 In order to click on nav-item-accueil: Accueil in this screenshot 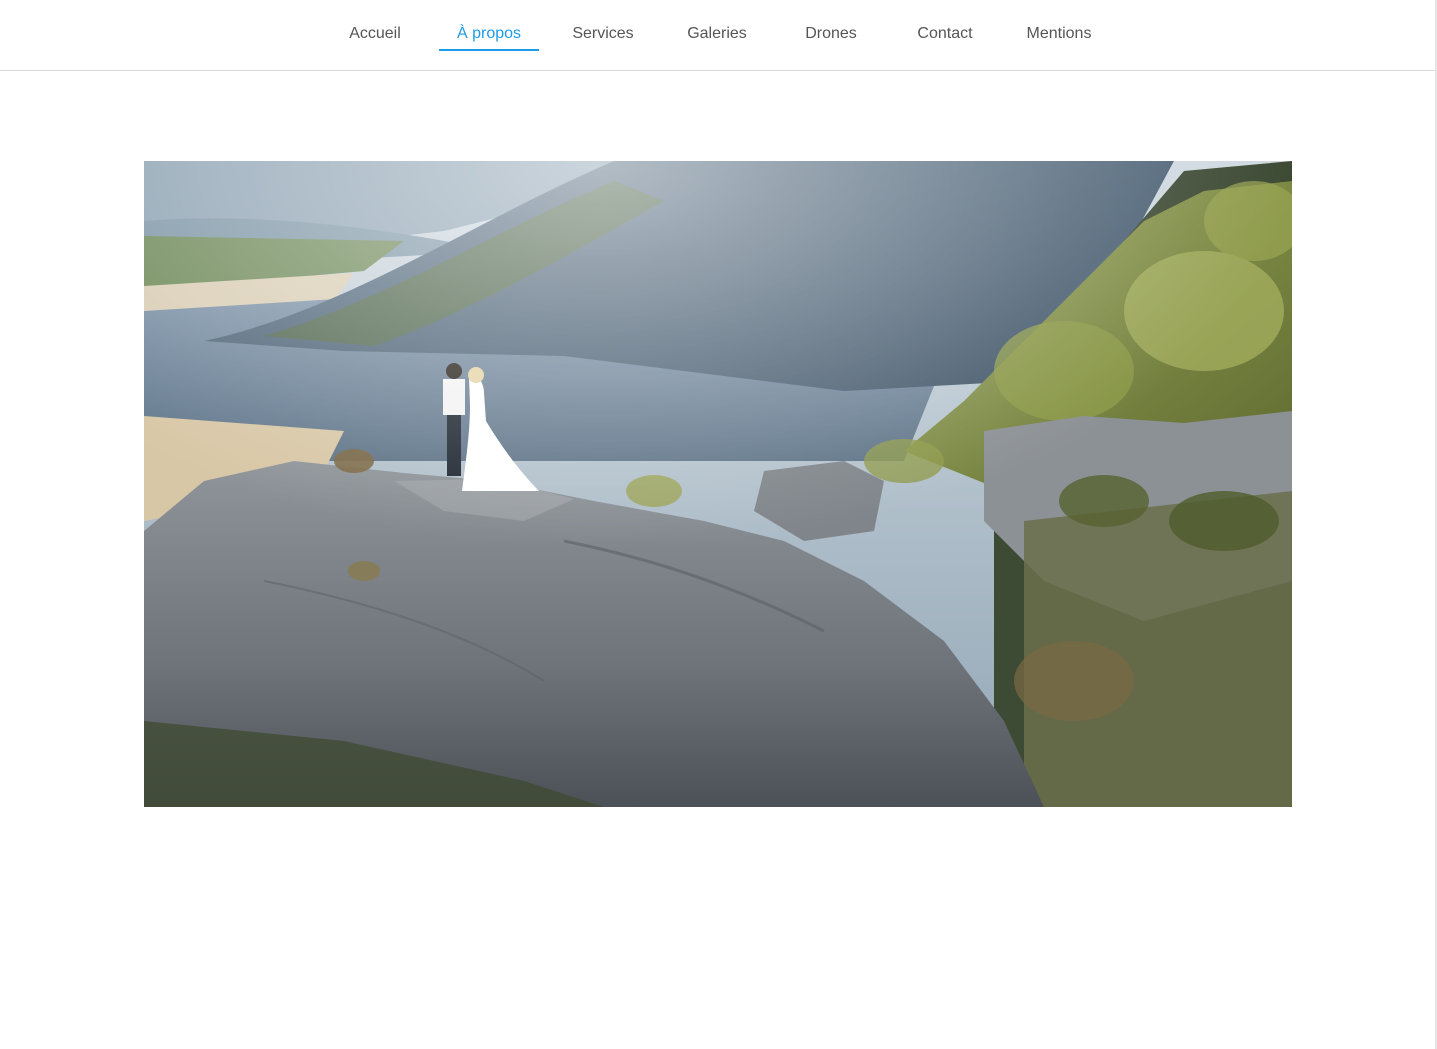, I will do `click(375, 35)`.